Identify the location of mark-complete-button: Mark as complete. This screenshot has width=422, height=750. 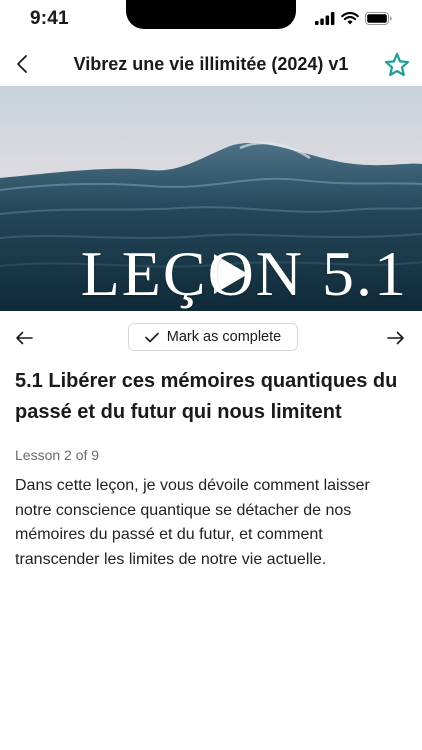
(213, 337).